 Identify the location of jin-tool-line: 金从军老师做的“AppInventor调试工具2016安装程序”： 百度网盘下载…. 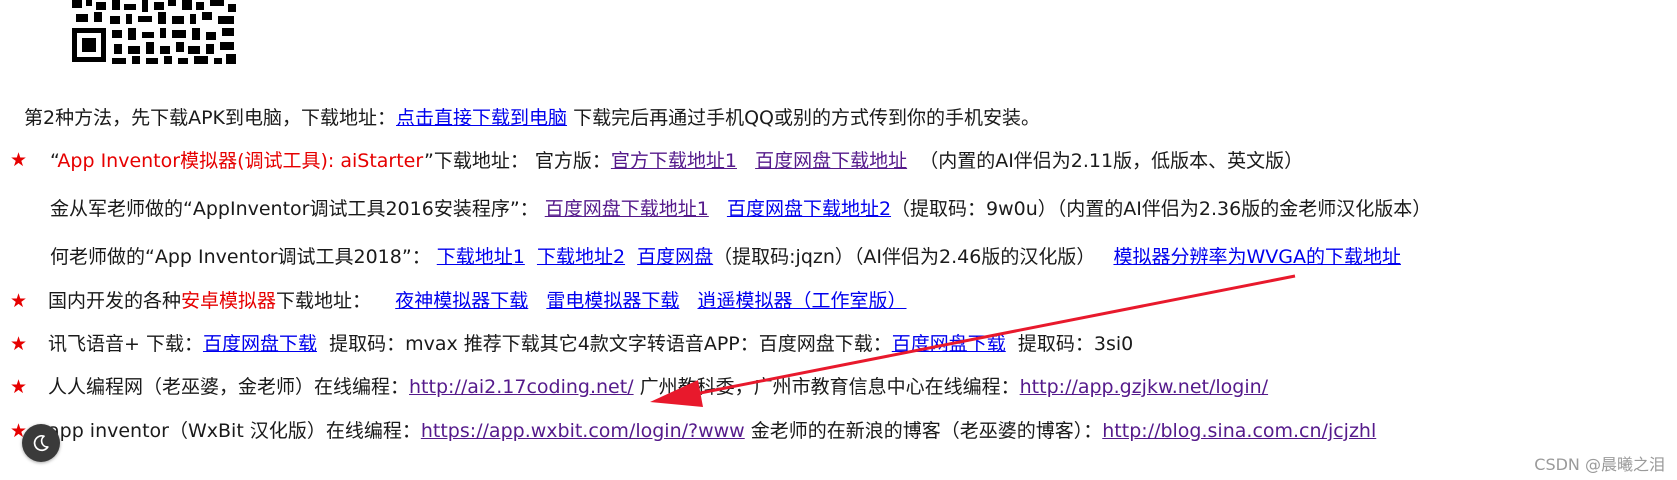
(740, 209).